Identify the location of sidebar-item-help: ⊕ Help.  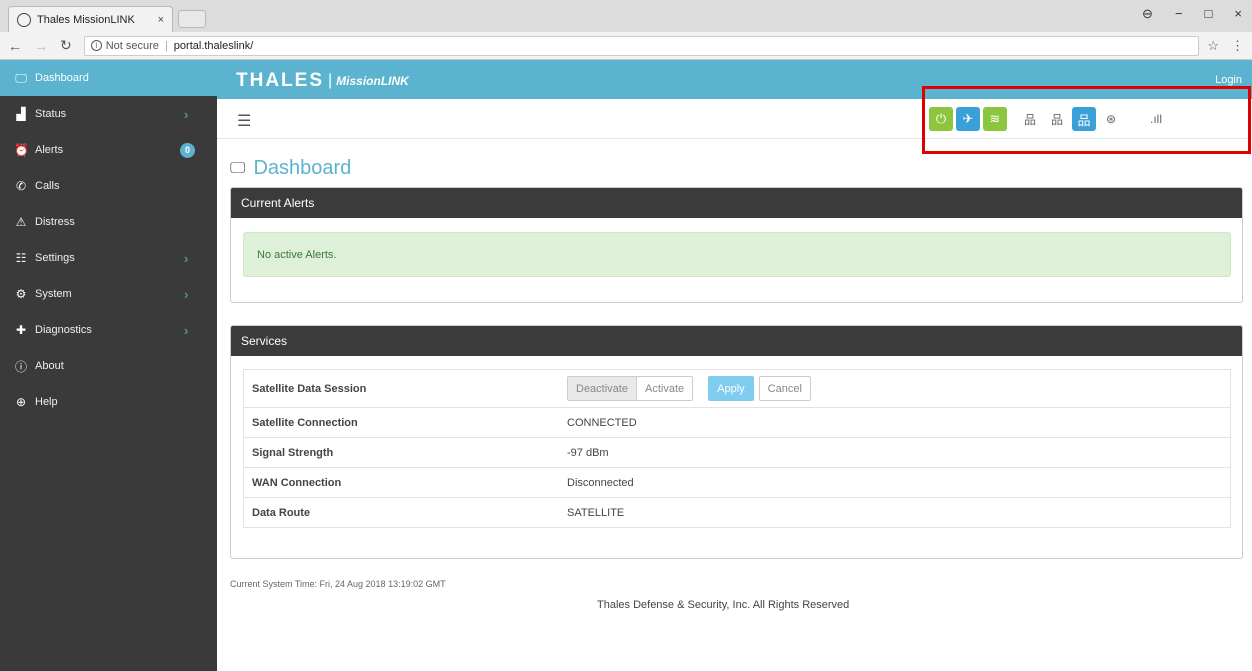
(108, 402).